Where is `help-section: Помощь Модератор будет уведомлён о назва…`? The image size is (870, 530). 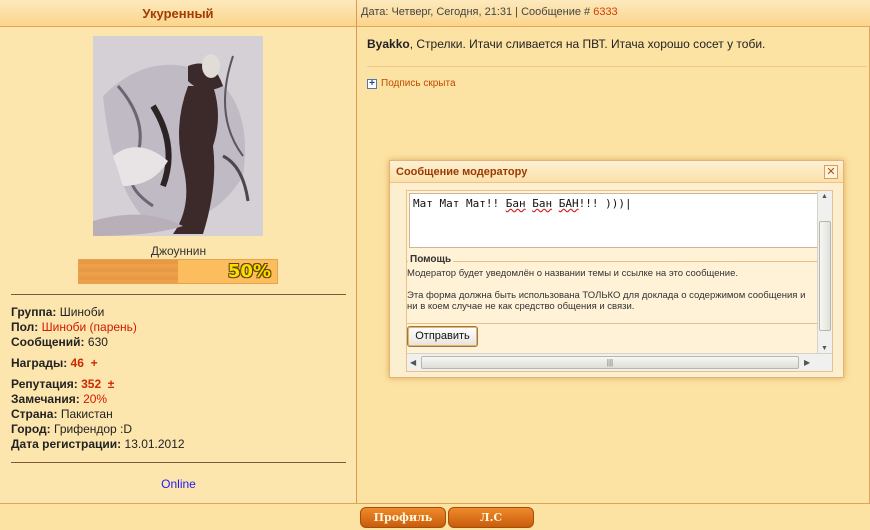 help-section: Помощь Модератор будет уведомлён о назва… is located at coordinates (613, 287).